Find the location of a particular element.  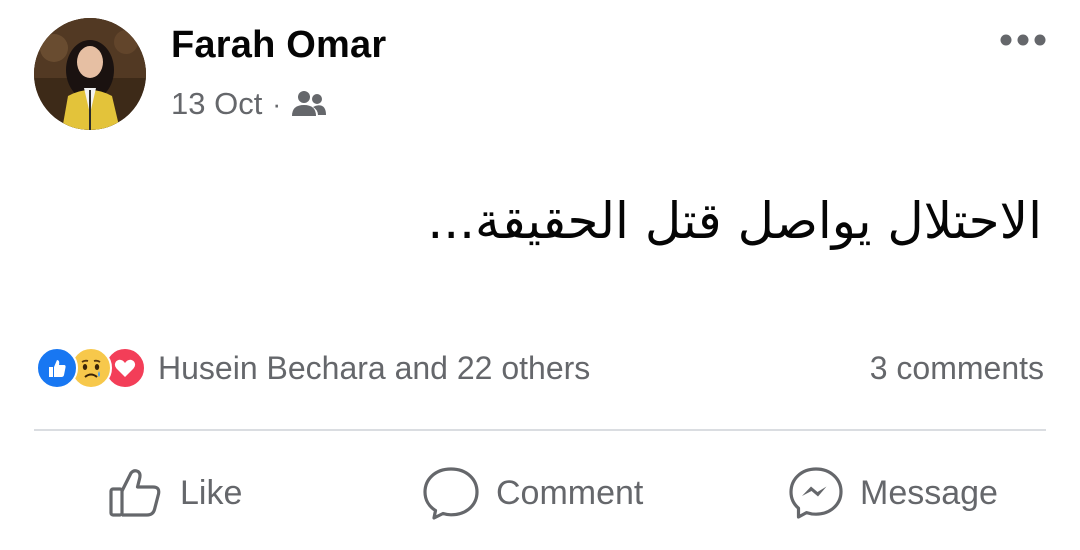

reactions-summary: Husein Bechara and 22 others is located at coordinates (313, 368).